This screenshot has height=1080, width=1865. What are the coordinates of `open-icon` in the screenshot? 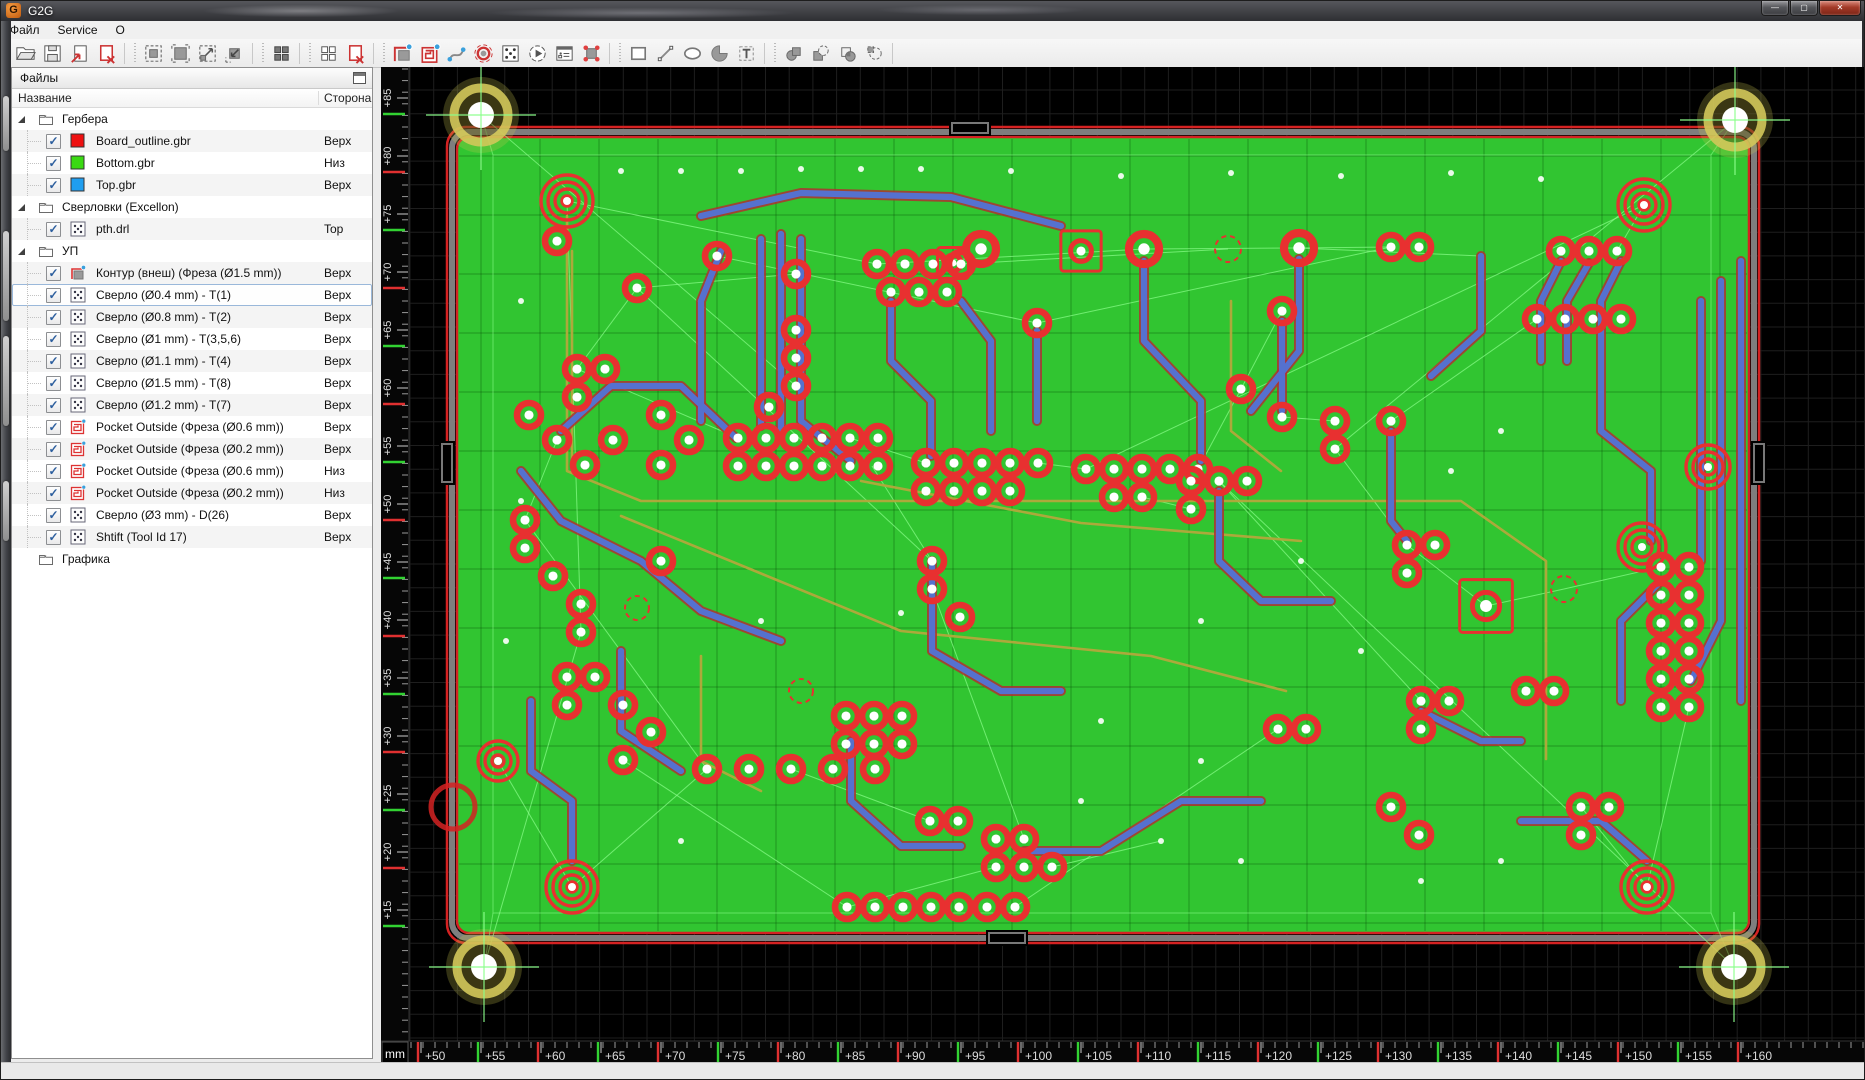 It's located at (25, 53).